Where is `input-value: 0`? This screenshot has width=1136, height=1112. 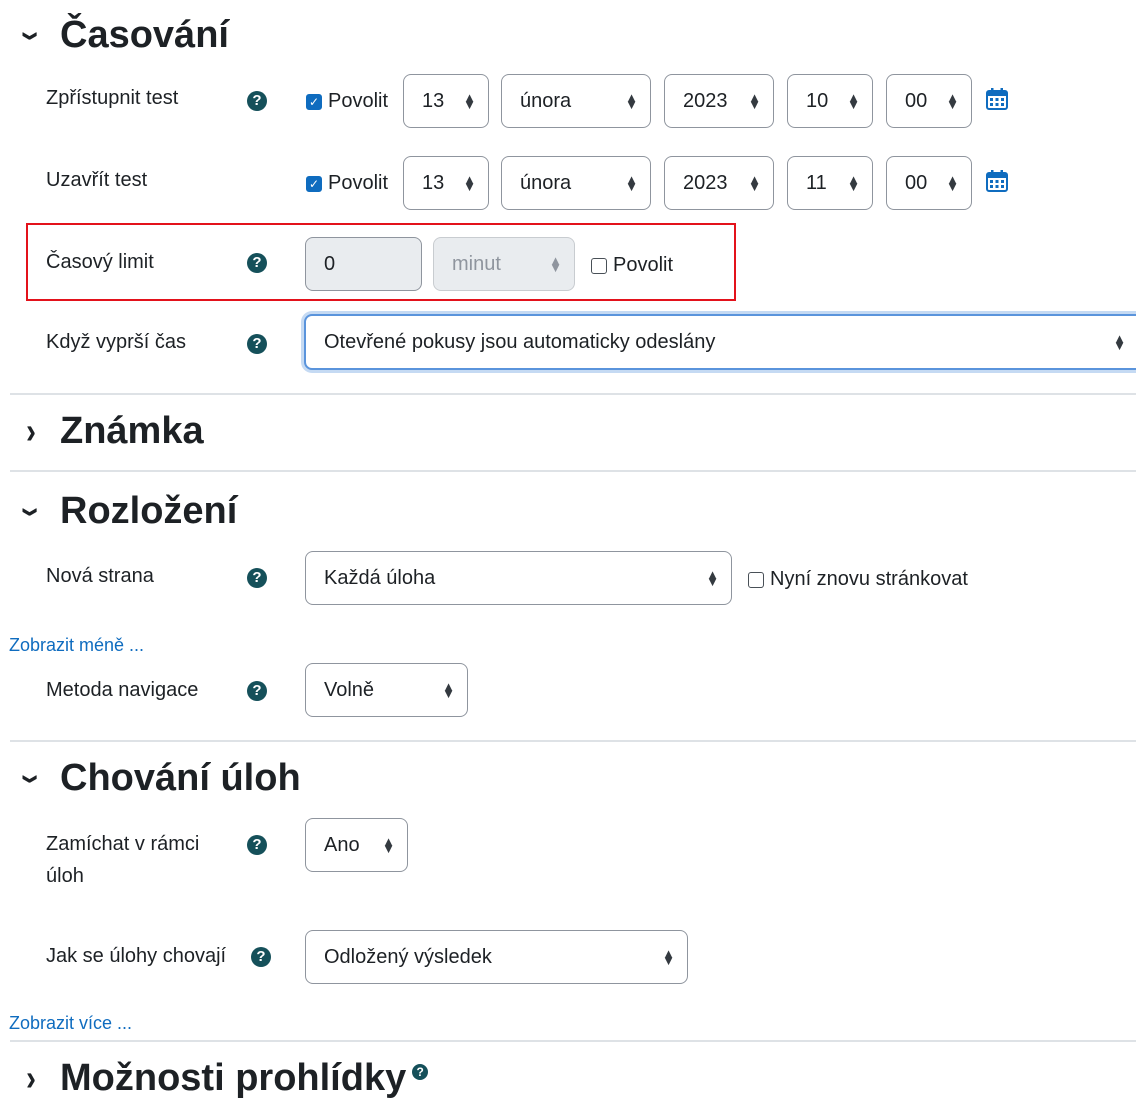 input-value: 0 is located at coordinates (330, 263).